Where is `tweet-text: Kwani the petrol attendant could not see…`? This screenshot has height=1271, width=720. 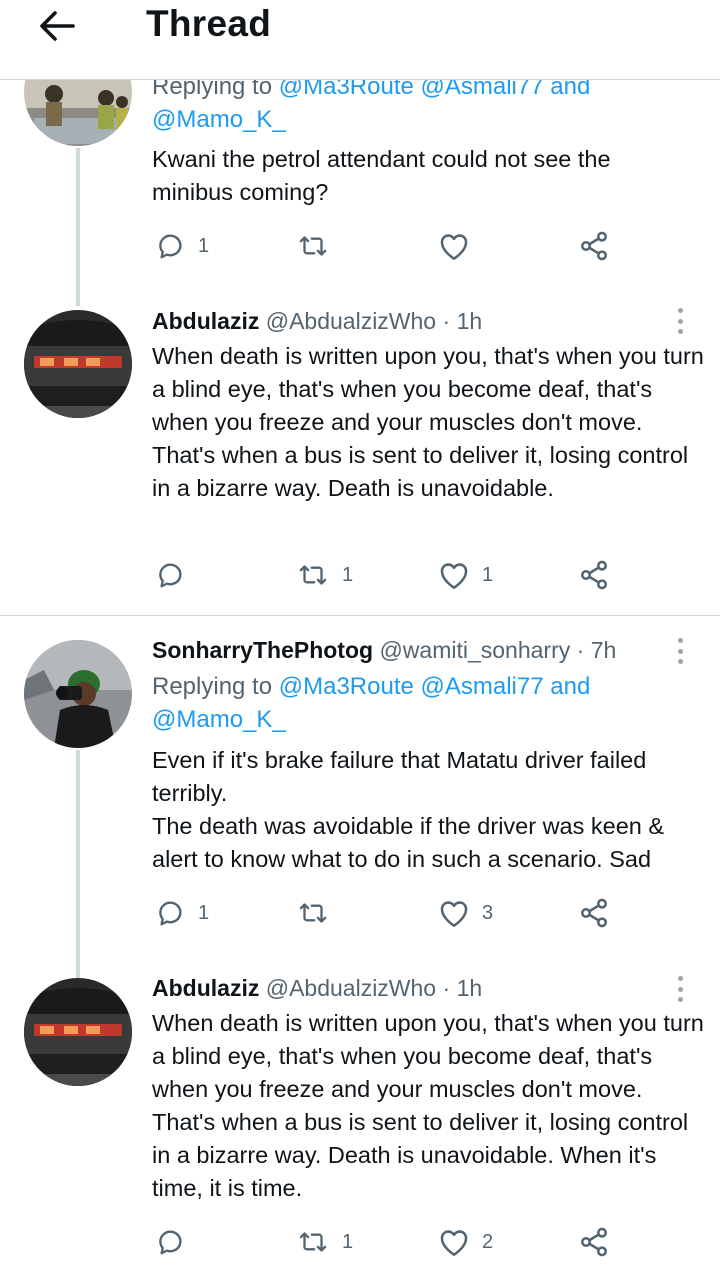 tweet-text: Kwani the petrol attendant could not see… is located at coordinates (381, 175).